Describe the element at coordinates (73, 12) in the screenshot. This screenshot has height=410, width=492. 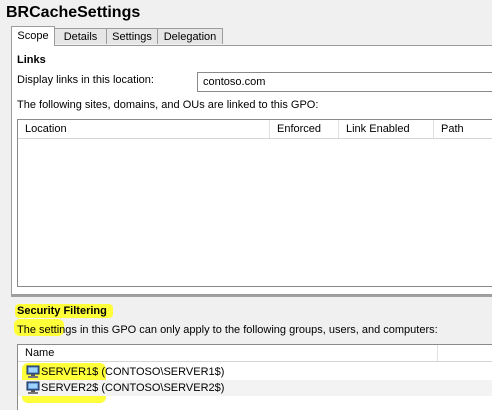
I see `gpo-title: BRCacheSettings` at that location.